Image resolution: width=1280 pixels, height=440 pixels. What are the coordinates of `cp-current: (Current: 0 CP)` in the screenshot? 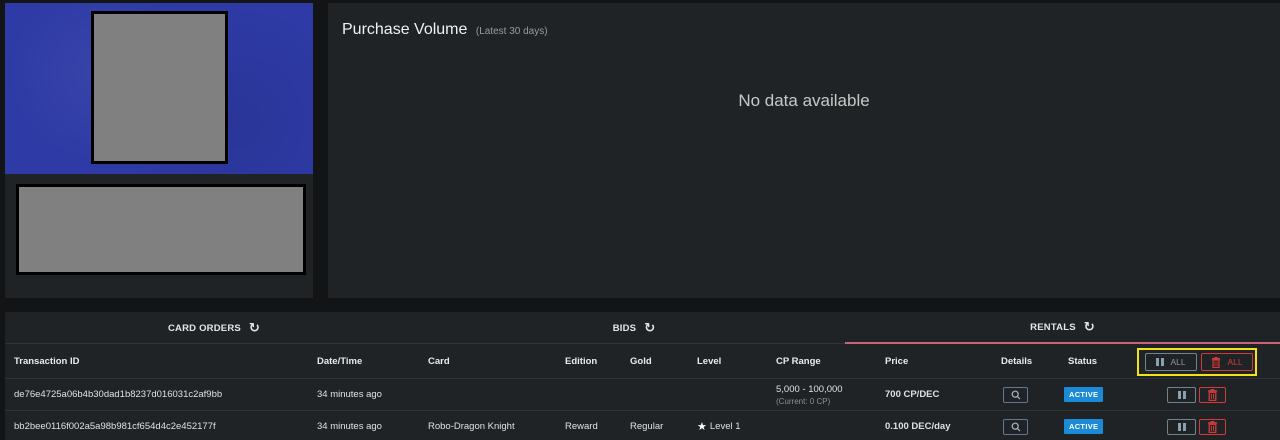 It's located at (803, 401).